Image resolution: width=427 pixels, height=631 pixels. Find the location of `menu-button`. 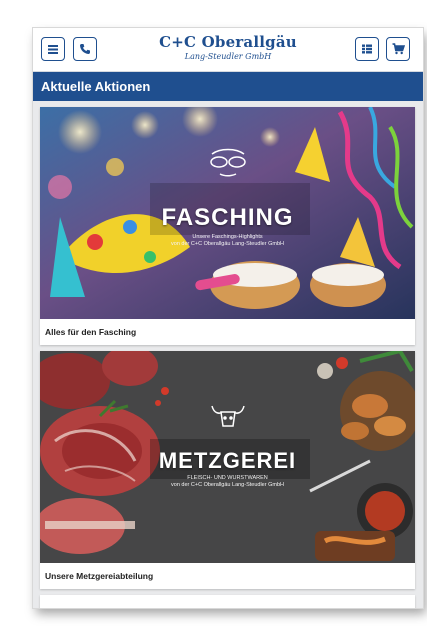

menu-button is located at coordinates (53, 49).